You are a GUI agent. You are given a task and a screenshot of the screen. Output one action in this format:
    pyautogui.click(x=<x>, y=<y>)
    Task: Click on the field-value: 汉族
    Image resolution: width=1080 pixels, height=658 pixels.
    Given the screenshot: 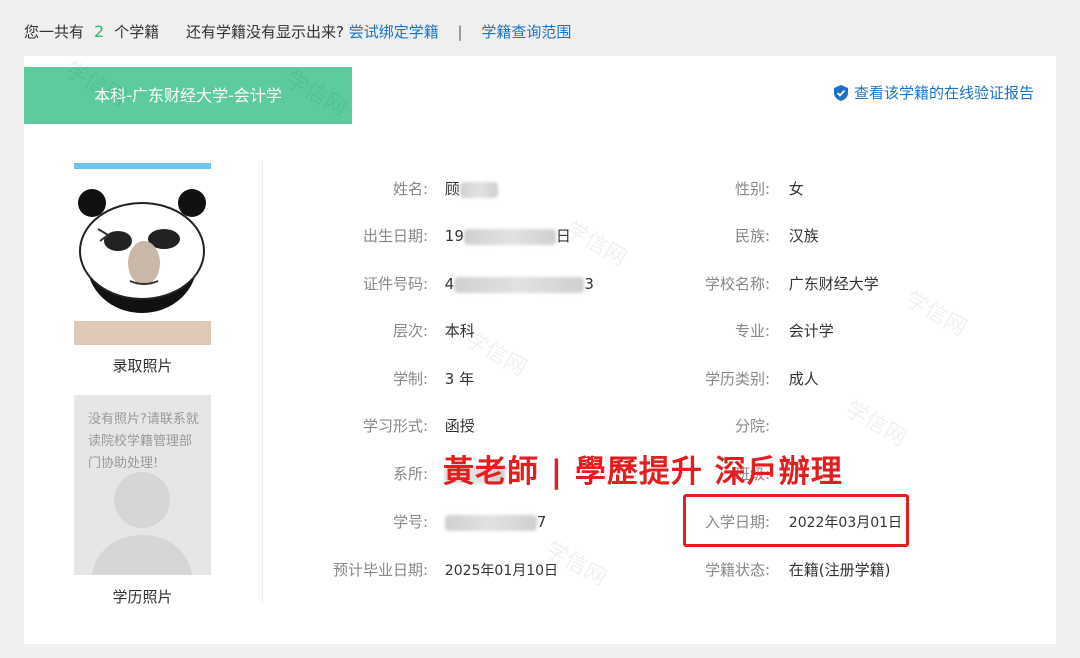 What is the action you would take?
    pyautogui.click(x=803, y=236)
    